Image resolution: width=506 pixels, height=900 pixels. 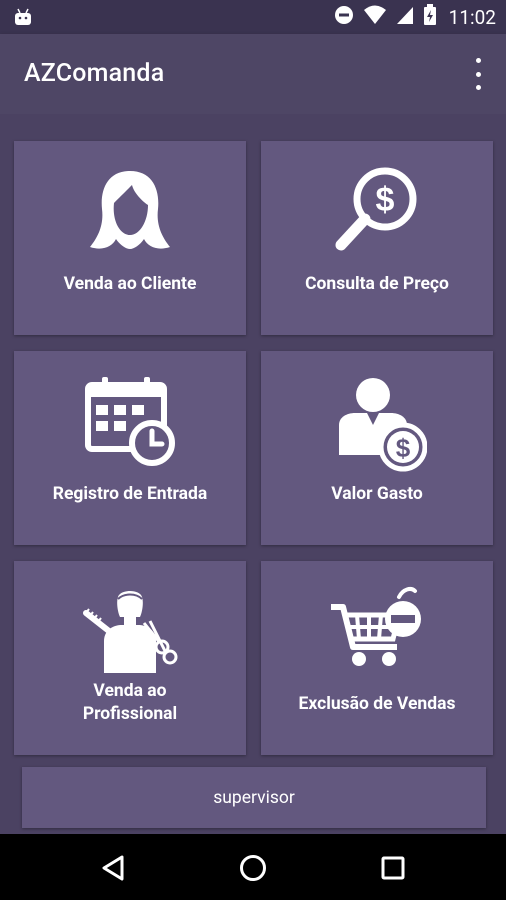 What do you see at coordinates (375, 17) in the screenshot?
I see `wifi-icon` at bounding box center [375, 17].